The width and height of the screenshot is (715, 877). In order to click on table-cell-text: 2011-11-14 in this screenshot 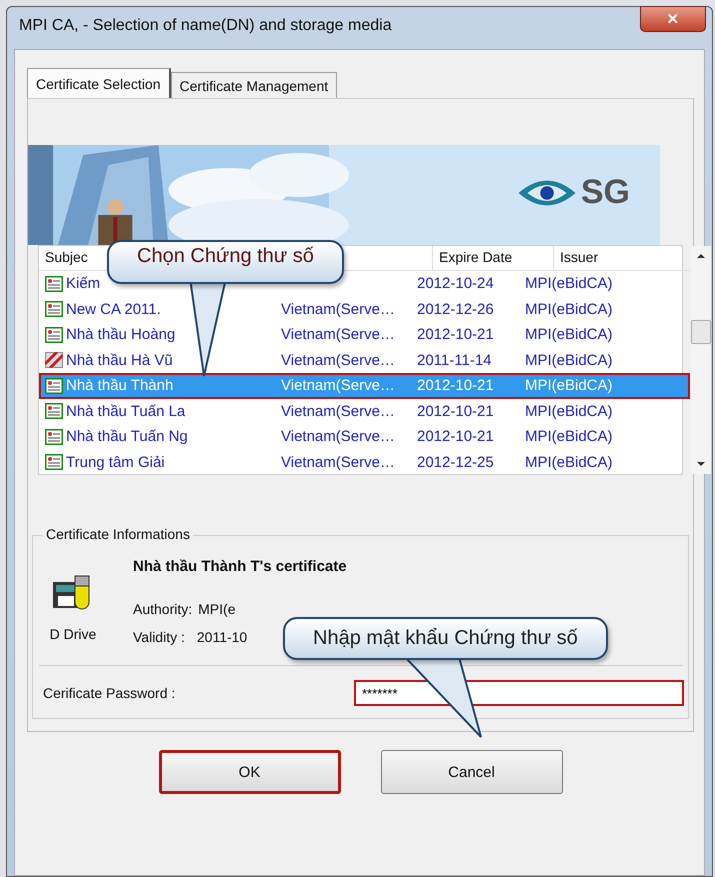, I will do `click(454, 360)`.